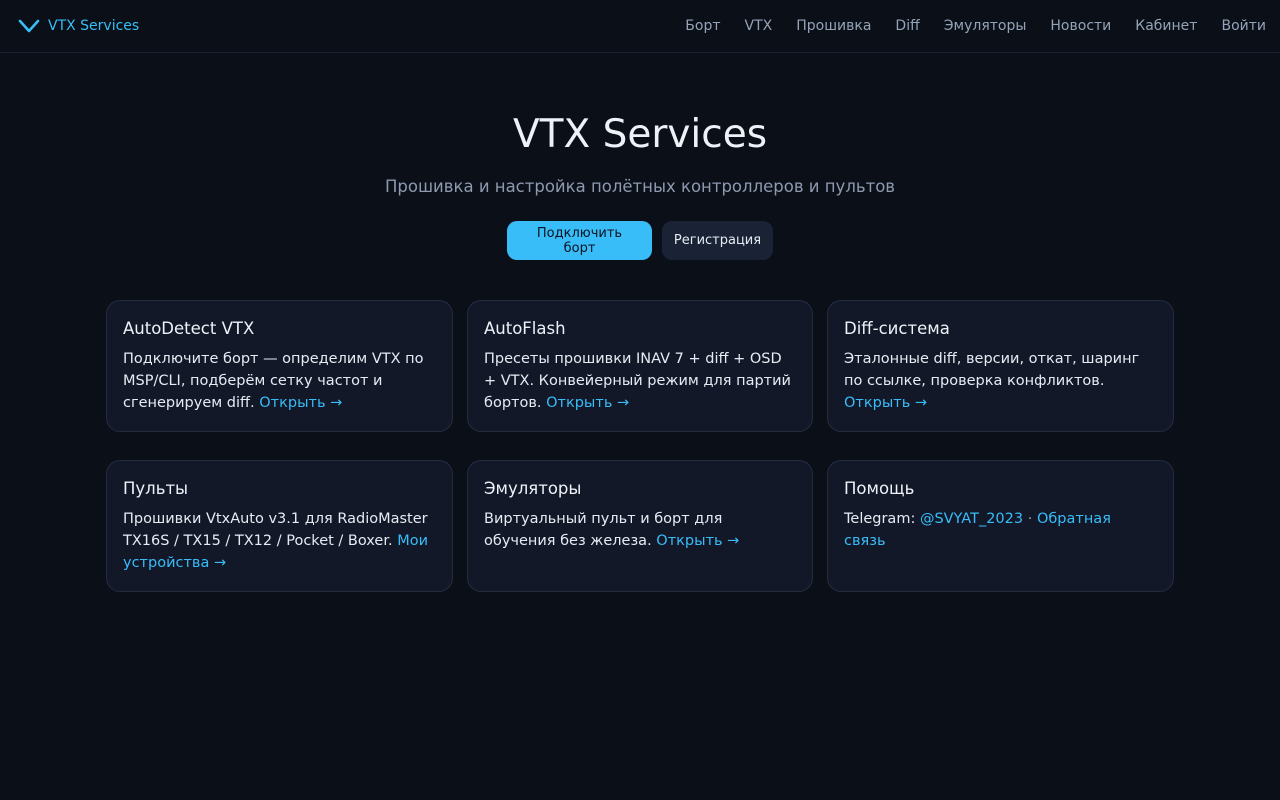  Describe the element at coordinates (717, 240) in the screenshot. I see `register-button: Регистрация` at that location.